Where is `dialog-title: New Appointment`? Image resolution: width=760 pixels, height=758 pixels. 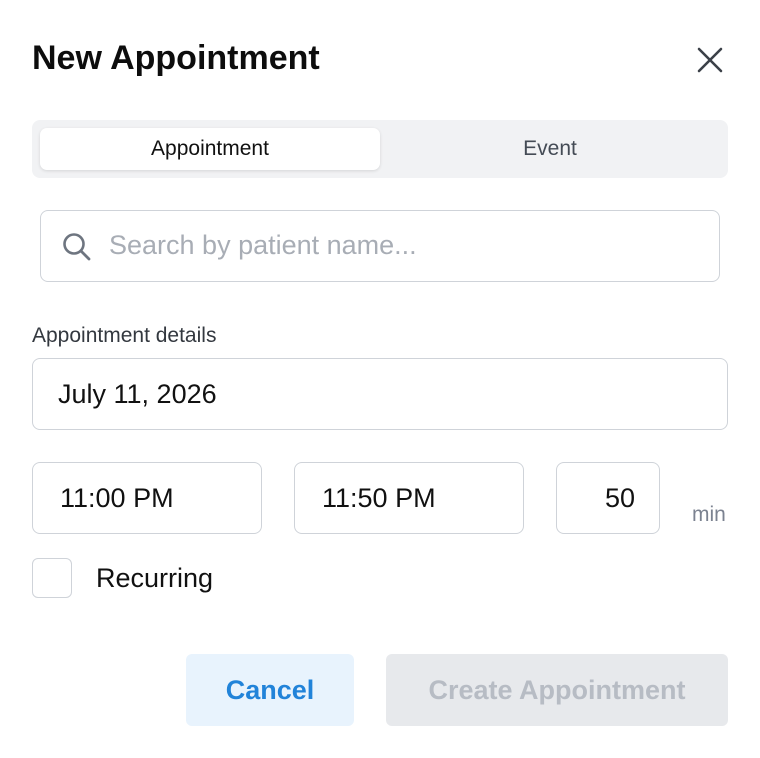 dialog-title: New Appointment is located at coordinates (176, 58).